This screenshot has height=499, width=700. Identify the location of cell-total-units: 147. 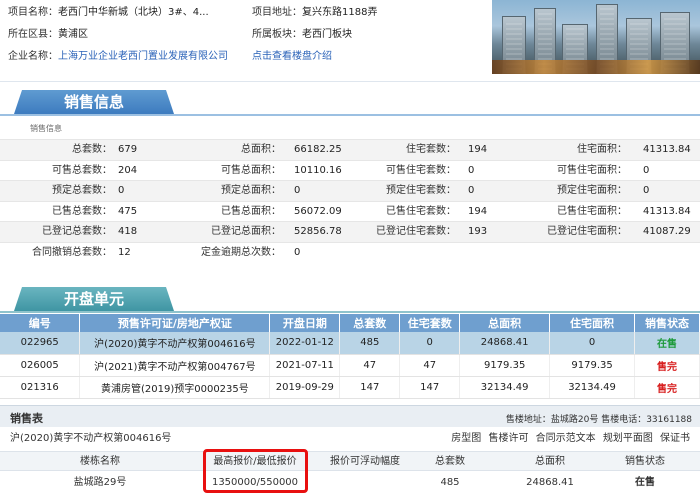
(370, 387).